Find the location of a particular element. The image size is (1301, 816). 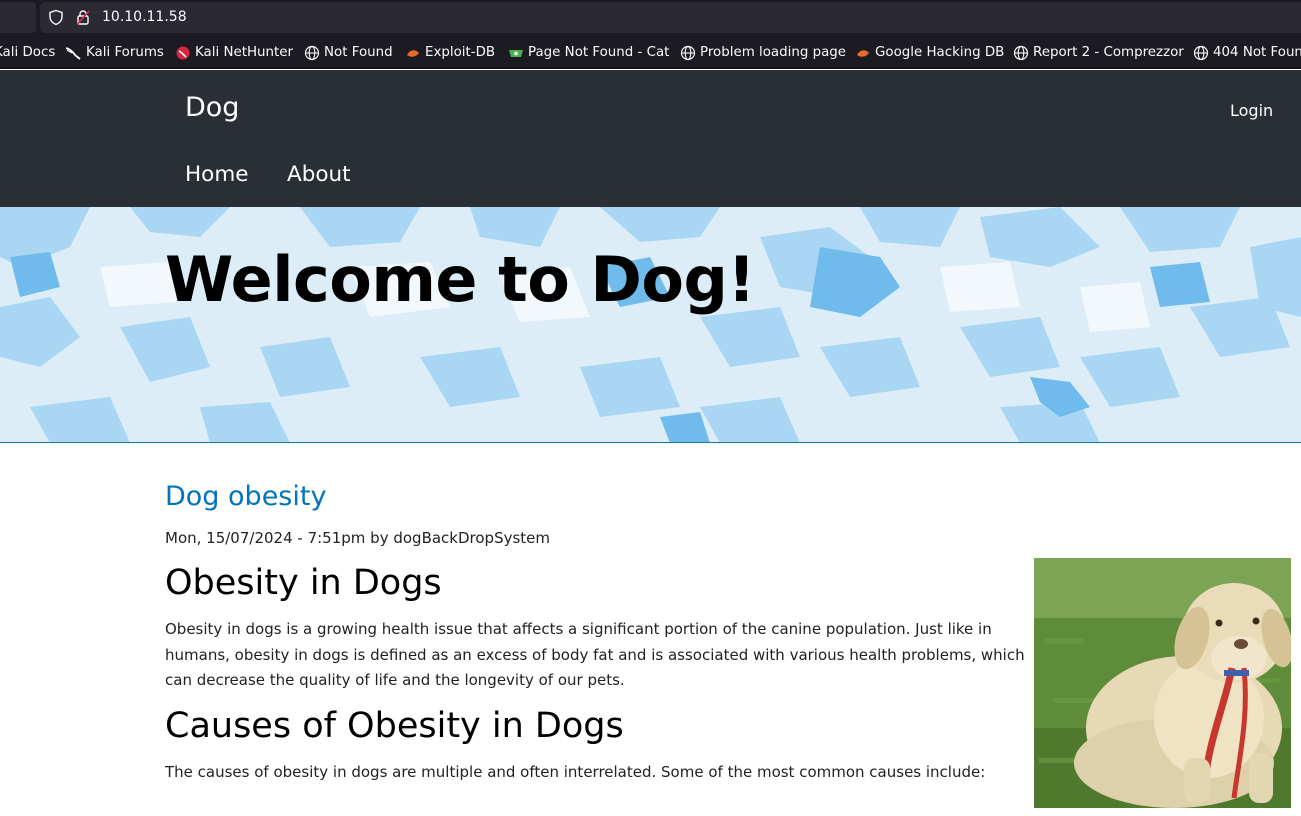

dog-photo is located at coordinates (1162, 683).